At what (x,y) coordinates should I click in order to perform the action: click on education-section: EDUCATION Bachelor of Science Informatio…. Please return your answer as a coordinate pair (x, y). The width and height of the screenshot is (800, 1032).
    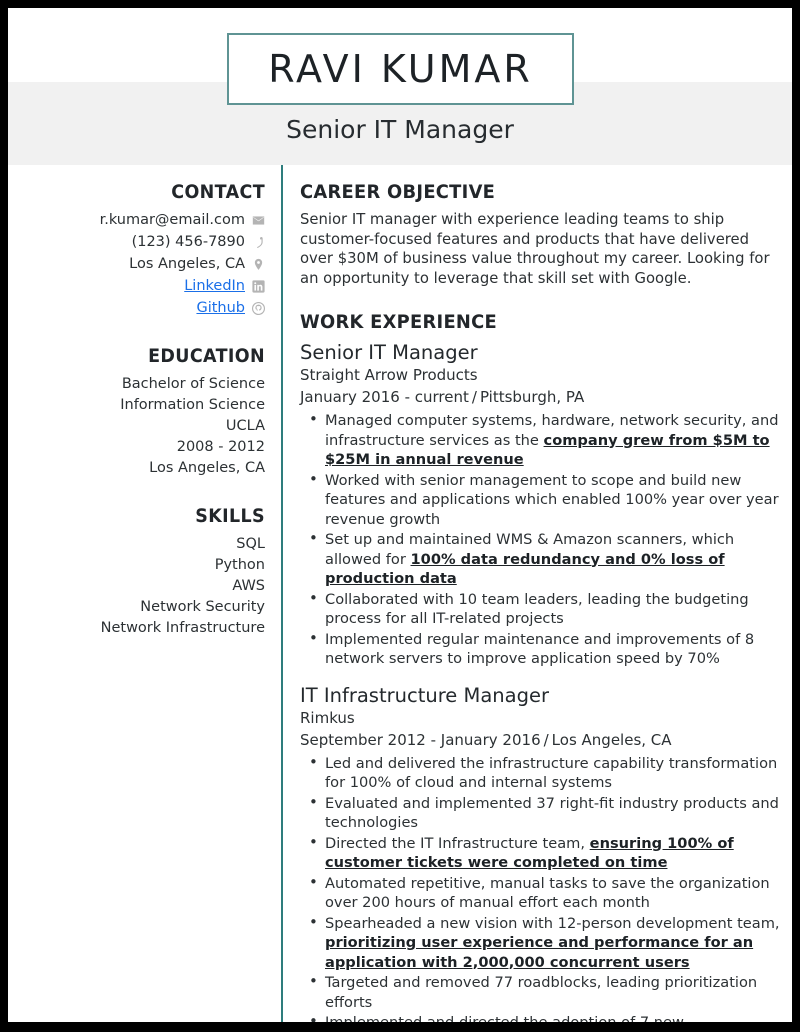
    Looking at the image, I should click on (136, 412).